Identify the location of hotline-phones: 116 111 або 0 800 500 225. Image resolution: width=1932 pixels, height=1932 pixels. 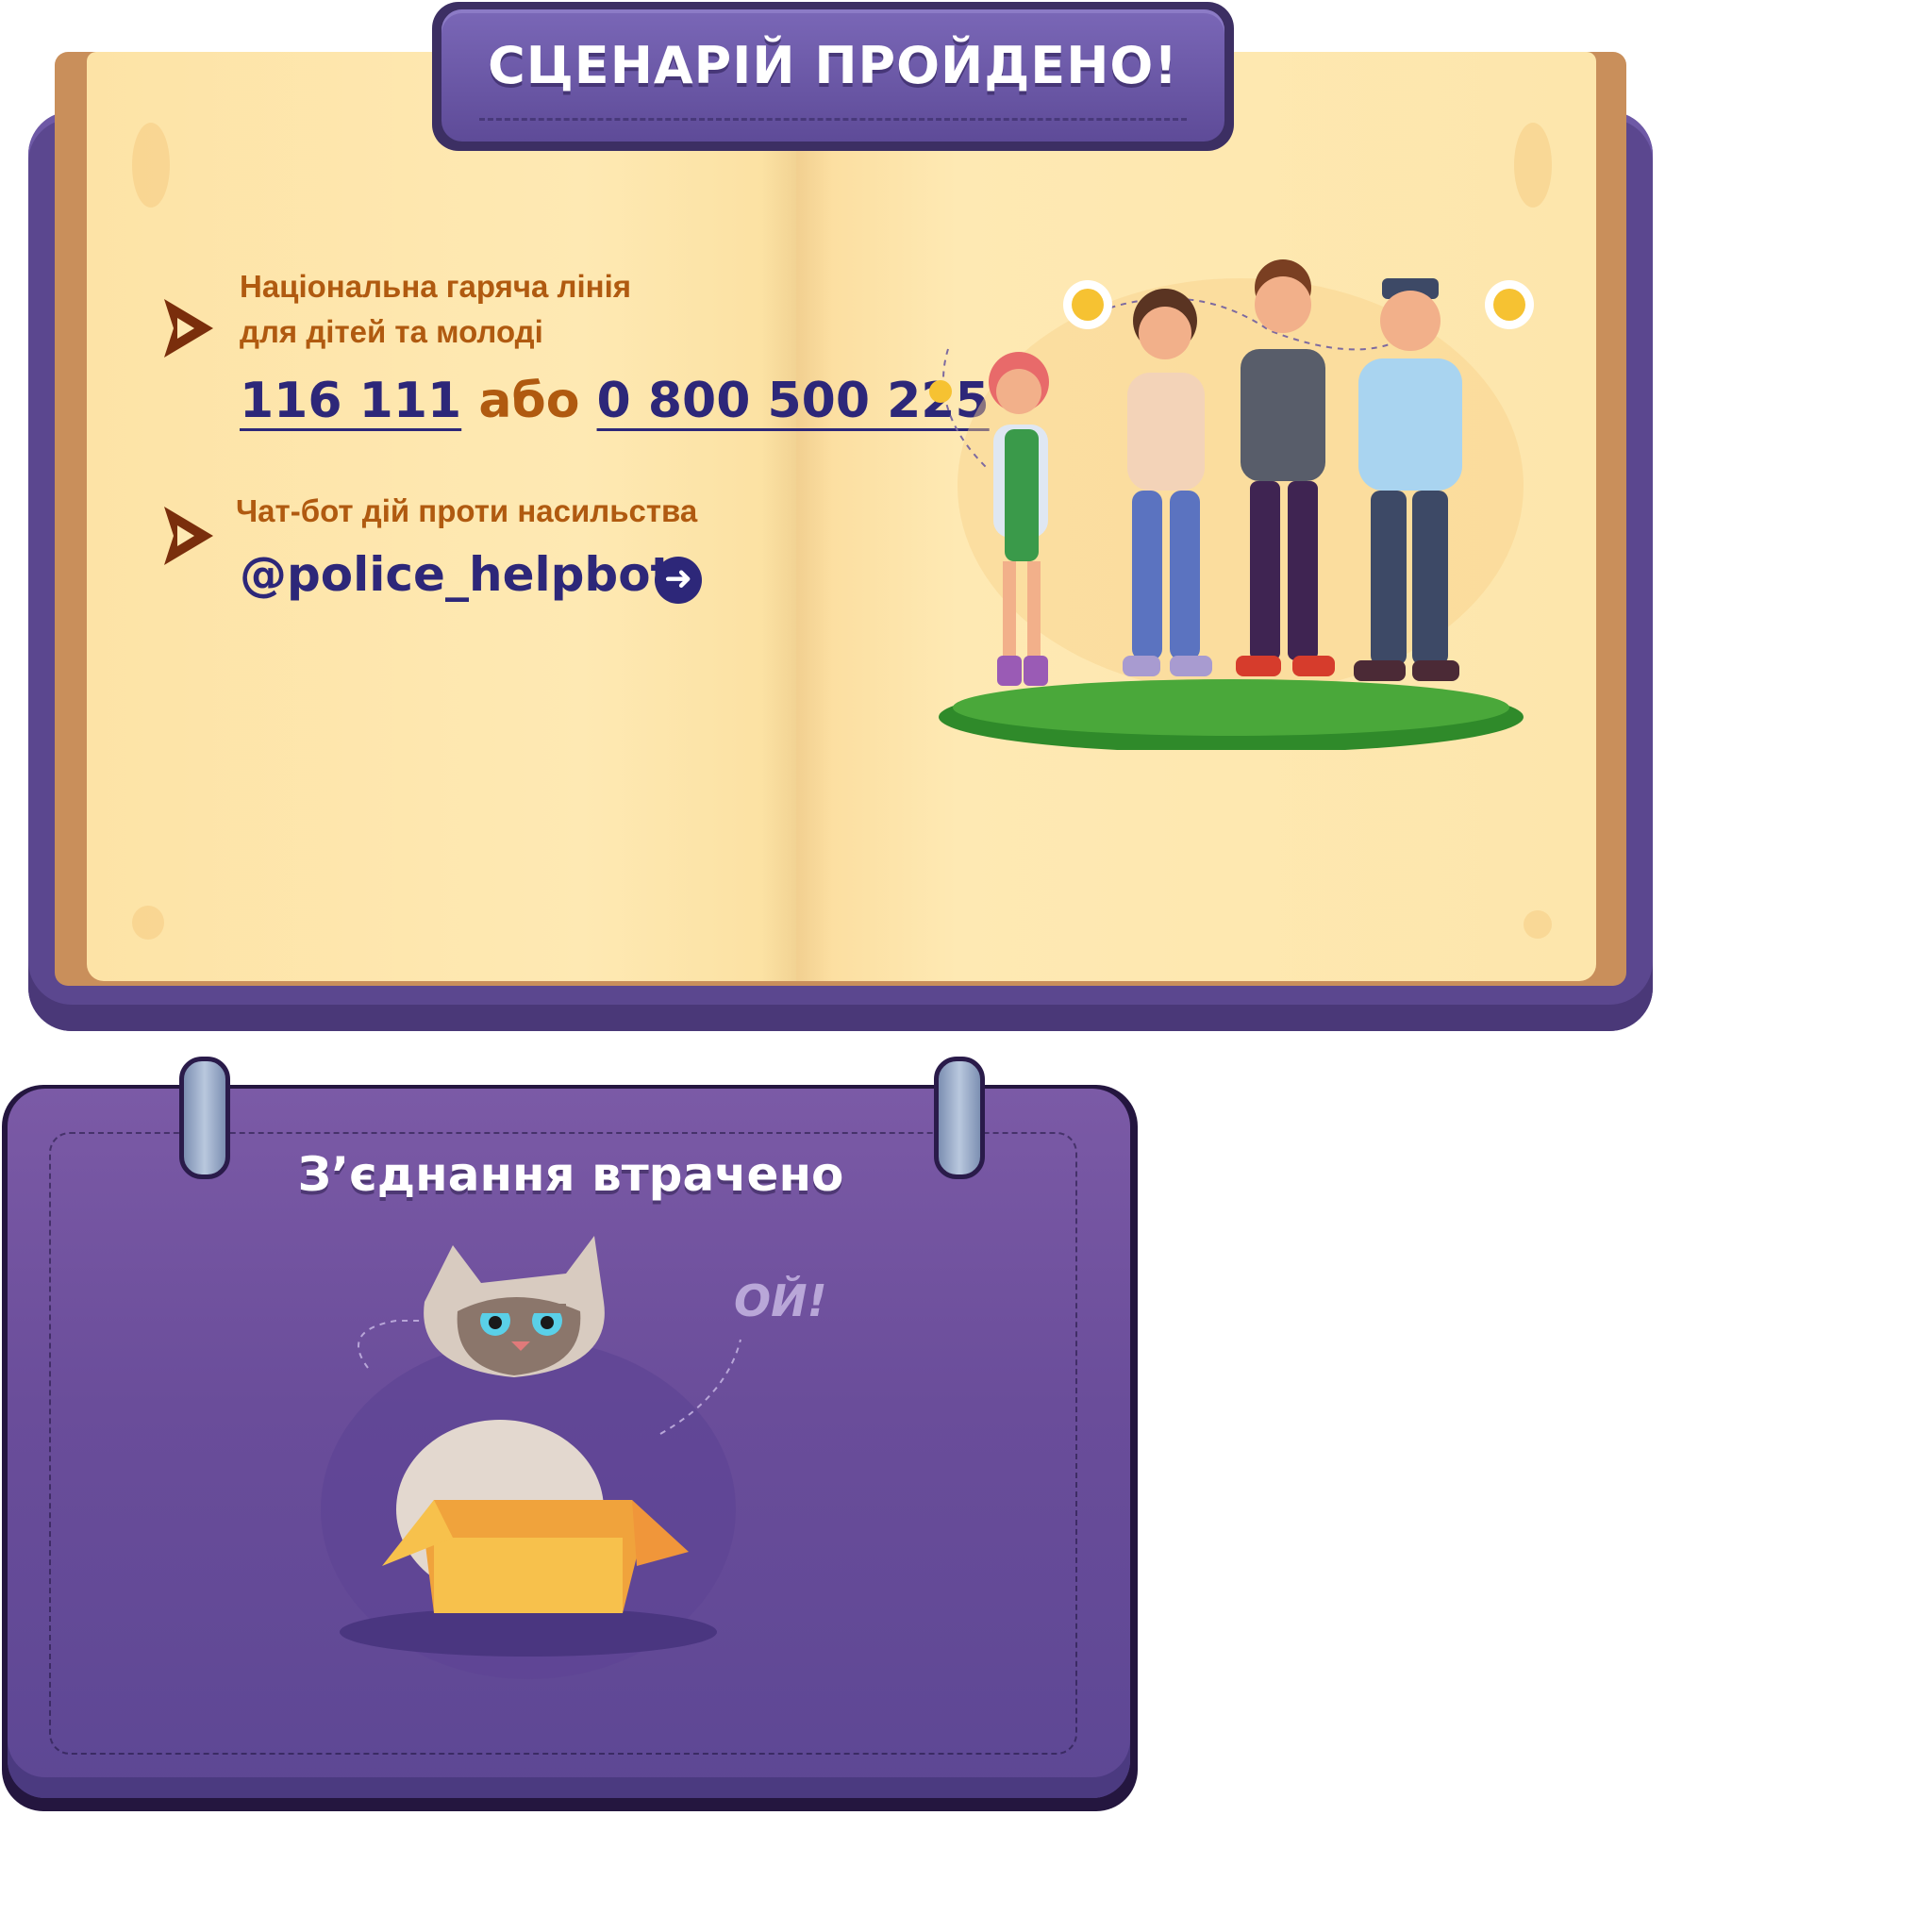
(615, 401).